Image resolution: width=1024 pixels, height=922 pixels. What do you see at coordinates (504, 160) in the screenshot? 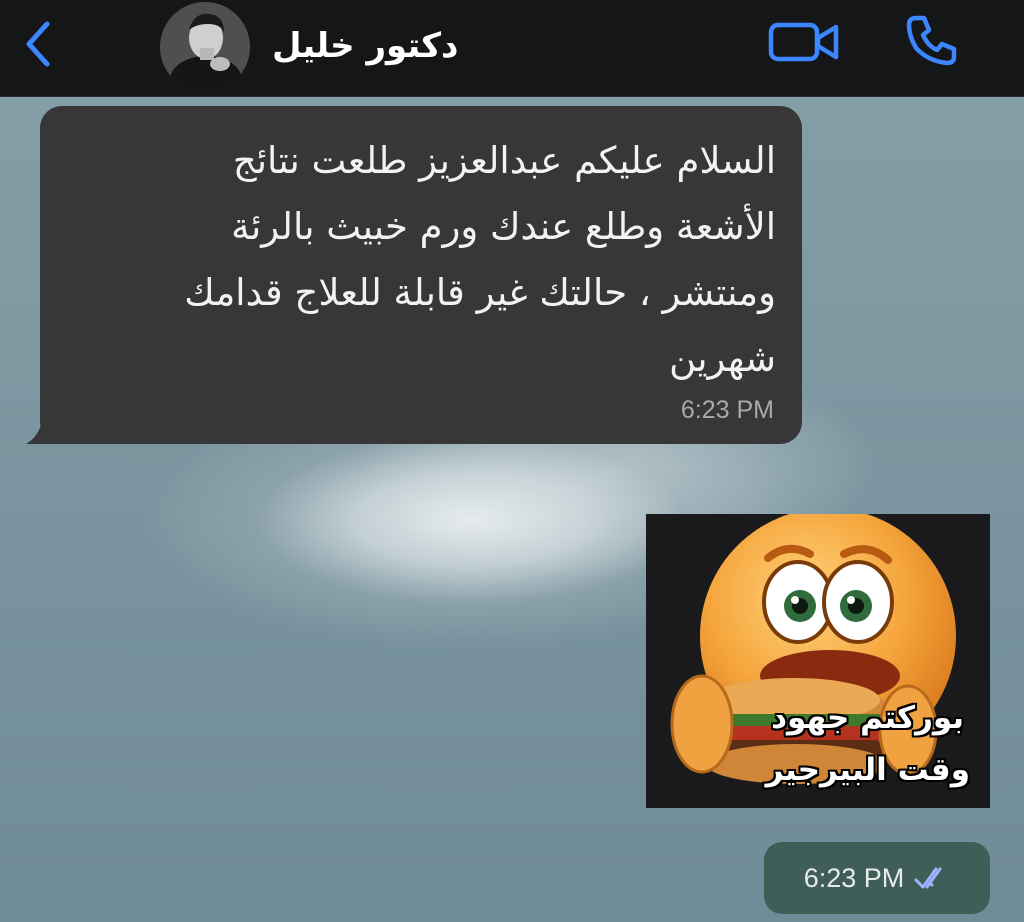
I see `message-line: السلام عليكم عبدالعزيز طلعت نتائج` at bounding box center [504, 160].